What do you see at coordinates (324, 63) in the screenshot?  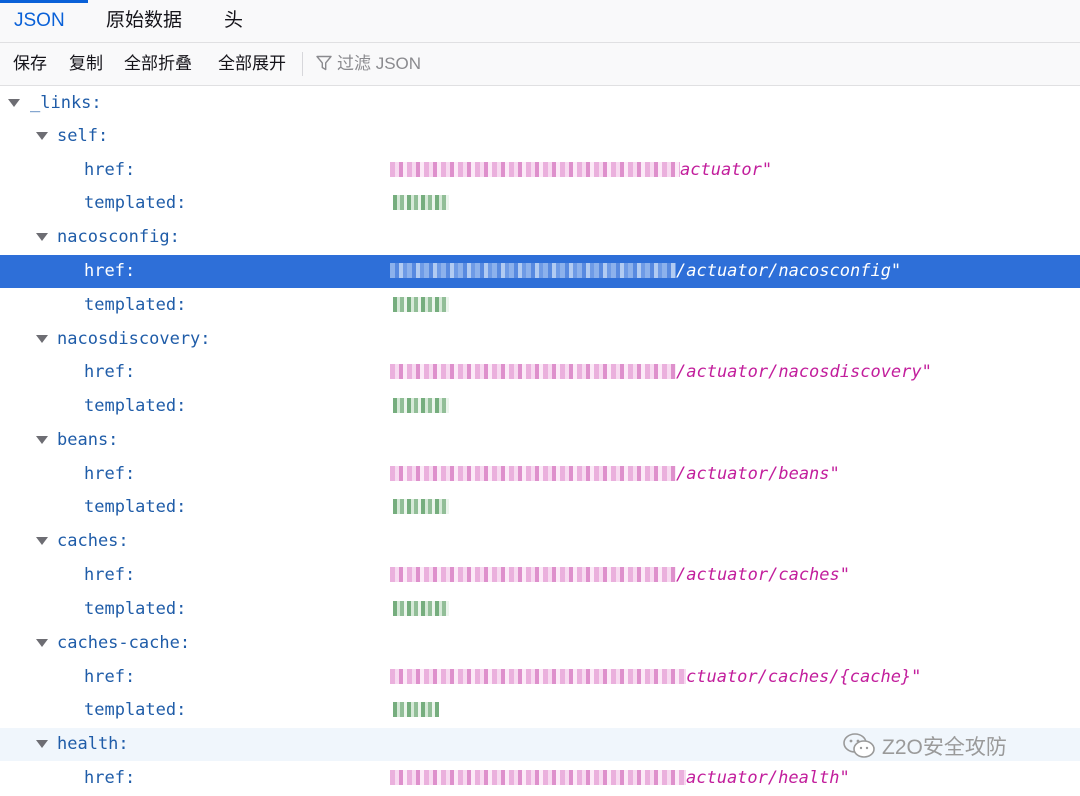 I see `filter-icon` at bounding box center [324, 63].